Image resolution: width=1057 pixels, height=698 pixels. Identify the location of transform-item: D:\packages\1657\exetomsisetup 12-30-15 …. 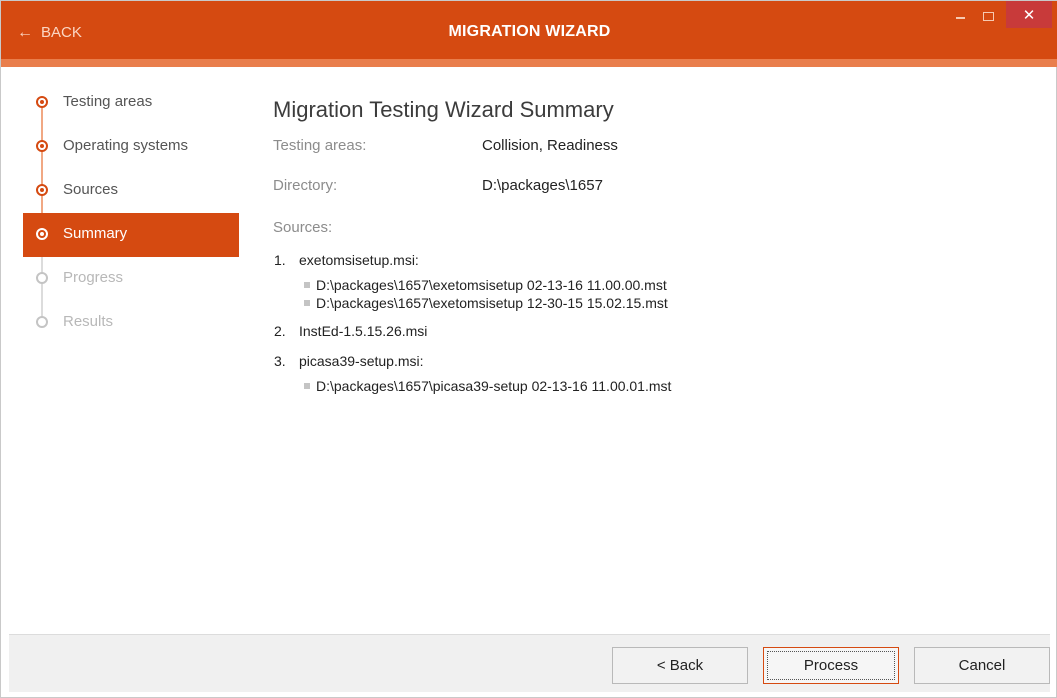
(653, 303).